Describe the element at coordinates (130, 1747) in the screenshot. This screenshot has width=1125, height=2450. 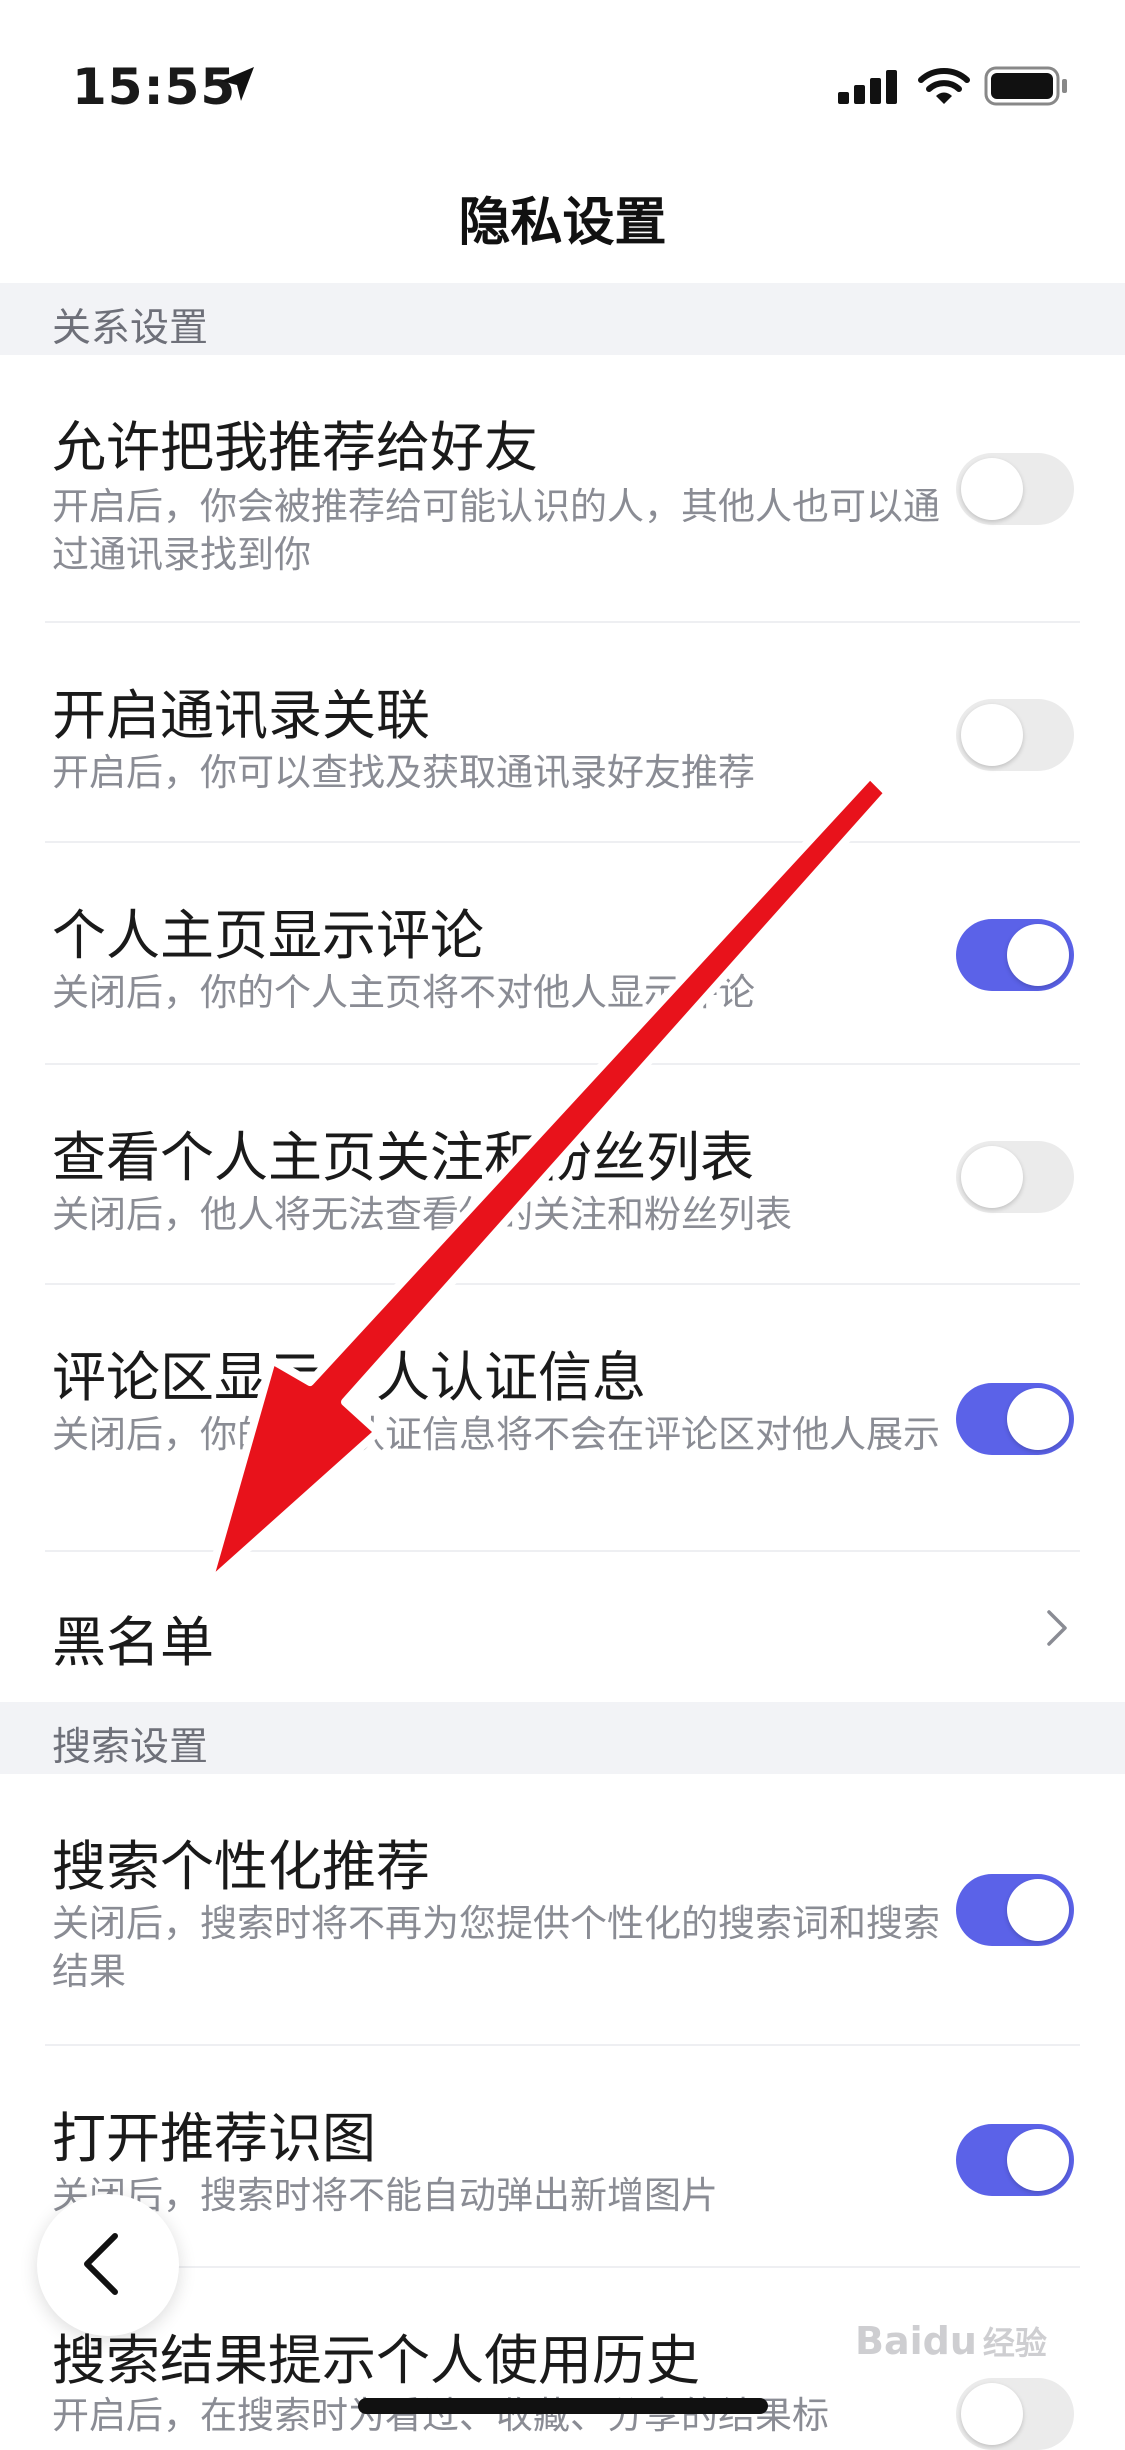
I see `section-header-label: 搜索设置` at that location.